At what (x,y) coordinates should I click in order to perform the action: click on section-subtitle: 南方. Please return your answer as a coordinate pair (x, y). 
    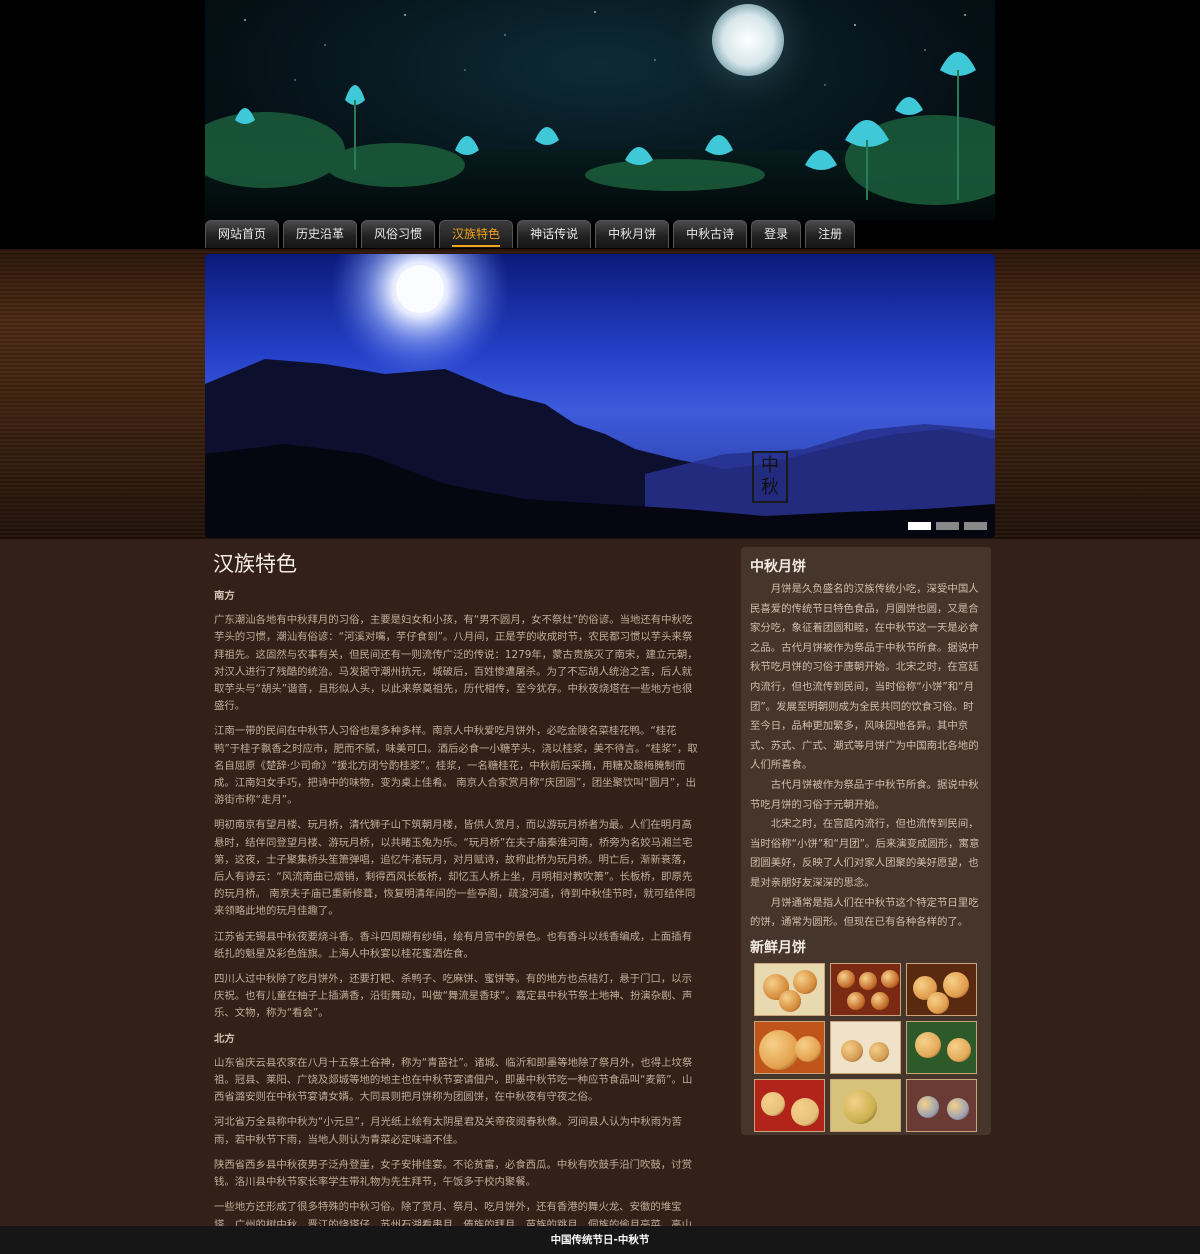
    Looking at the image, I should click on (224, 596).